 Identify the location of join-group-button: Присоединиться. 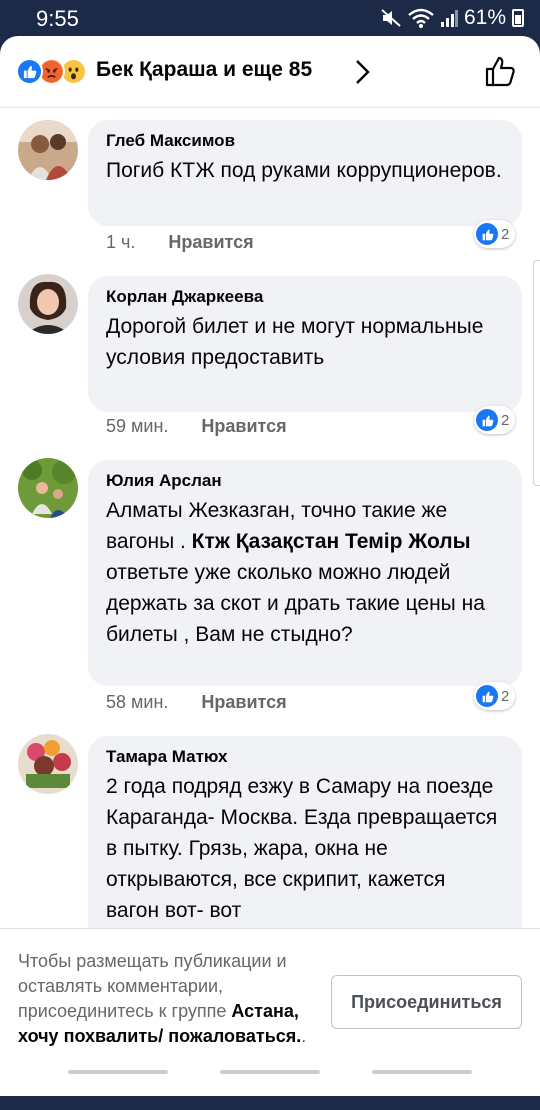
(426, 1002).